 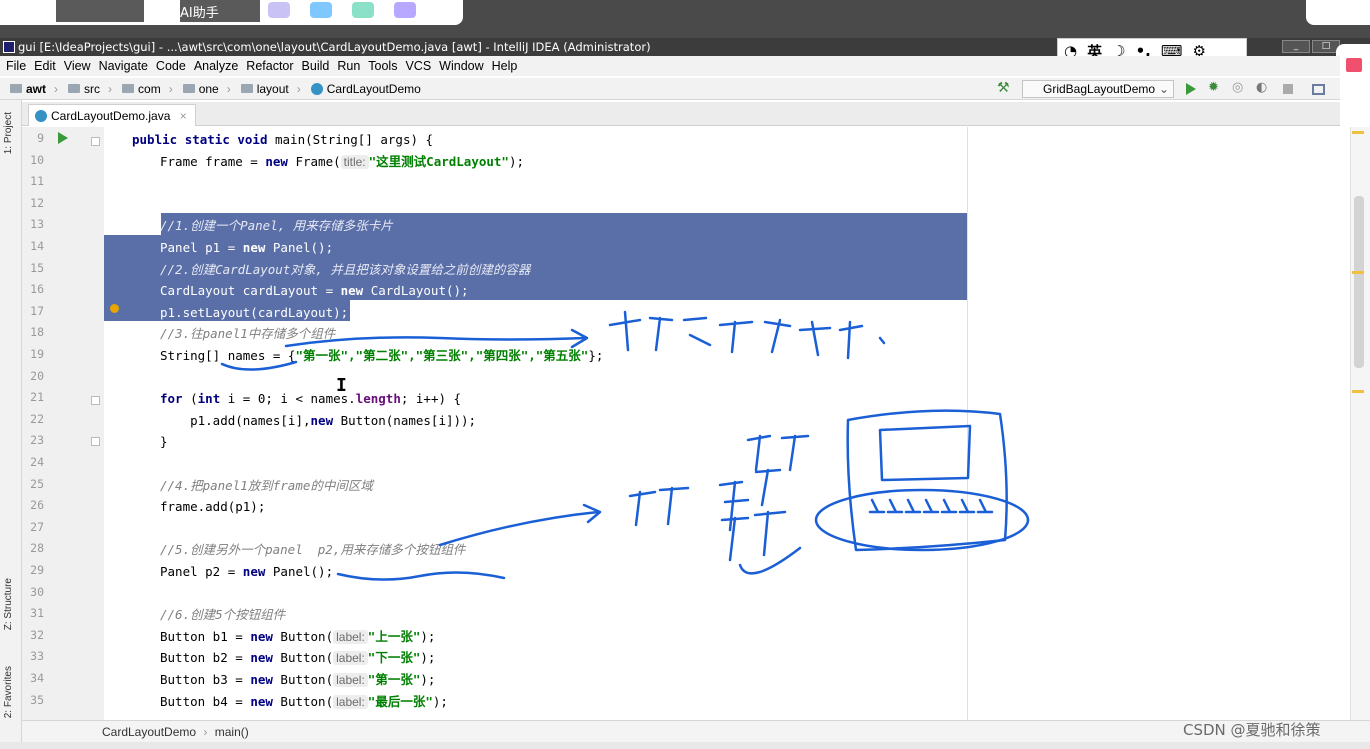 I want to click on line-number: 12, so click(x=37, y=202).